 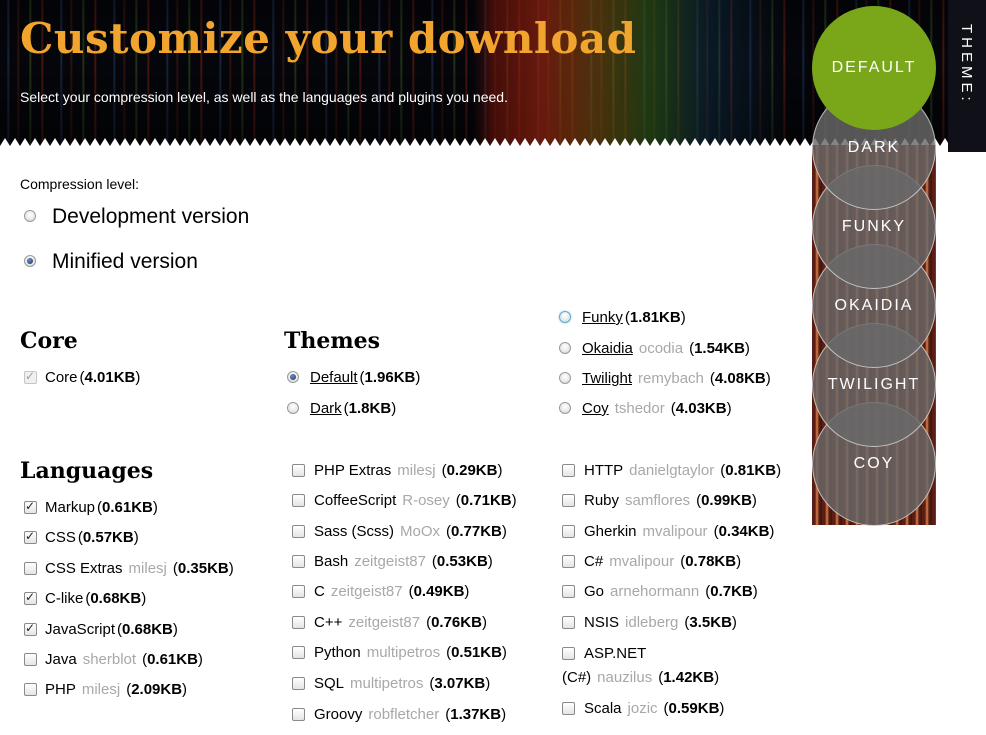 What do you see at coordinates (150, 217) in the screenshot?
I see `compression-option-development: Development version` at bounding box center [150, 217].